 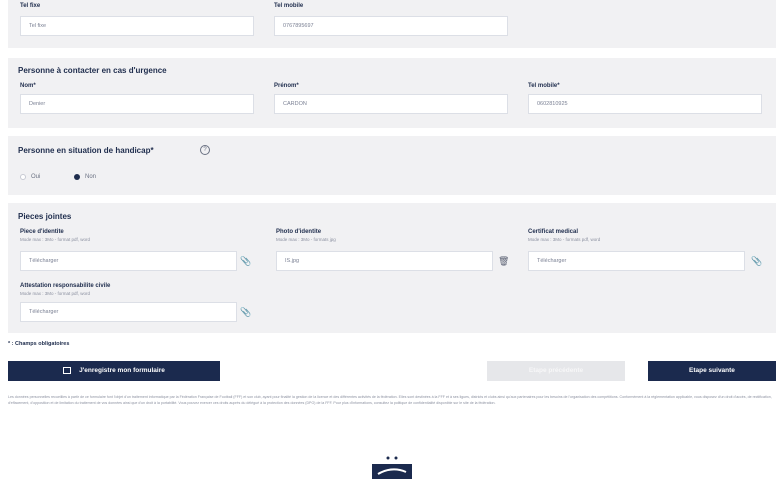 I want to click on certificat-medical-label: Certificat medical, so click(x=553, y=232).